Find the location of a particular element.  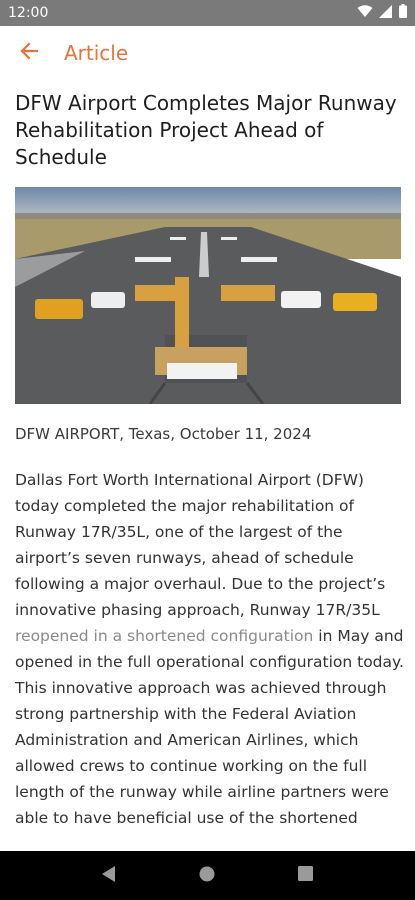

nav-back-button is located at coordinates (109, 876).